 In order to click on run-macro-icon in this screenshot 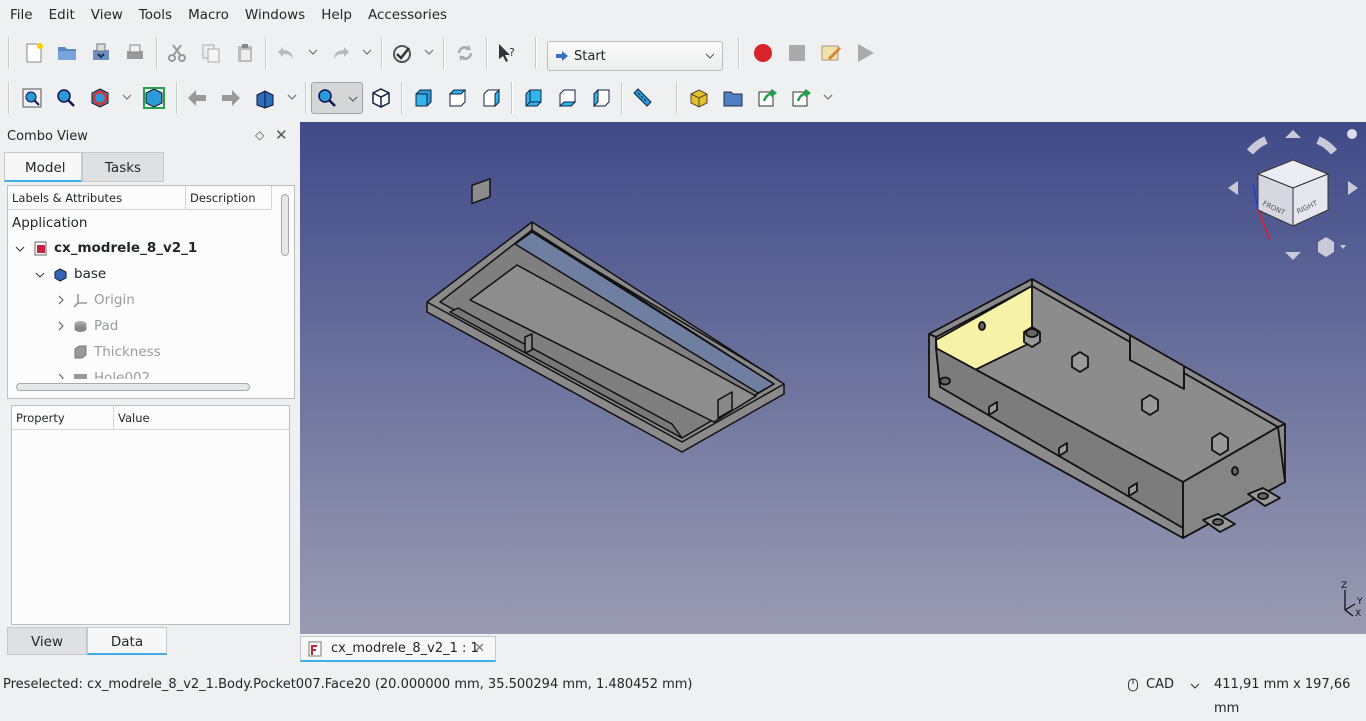, I will do `click(865, 53)`.